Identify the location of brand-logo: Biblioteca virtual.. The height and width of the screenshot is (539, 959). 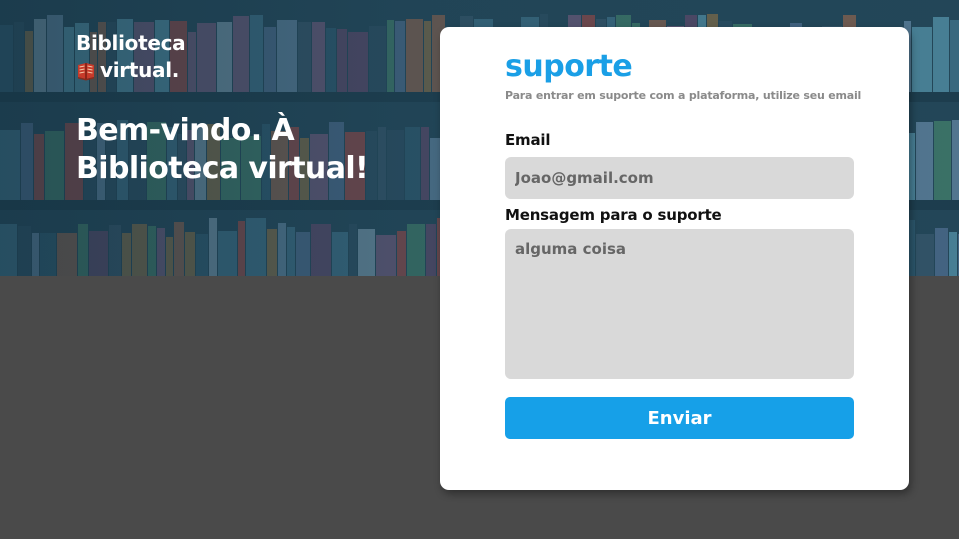
(131, 57).